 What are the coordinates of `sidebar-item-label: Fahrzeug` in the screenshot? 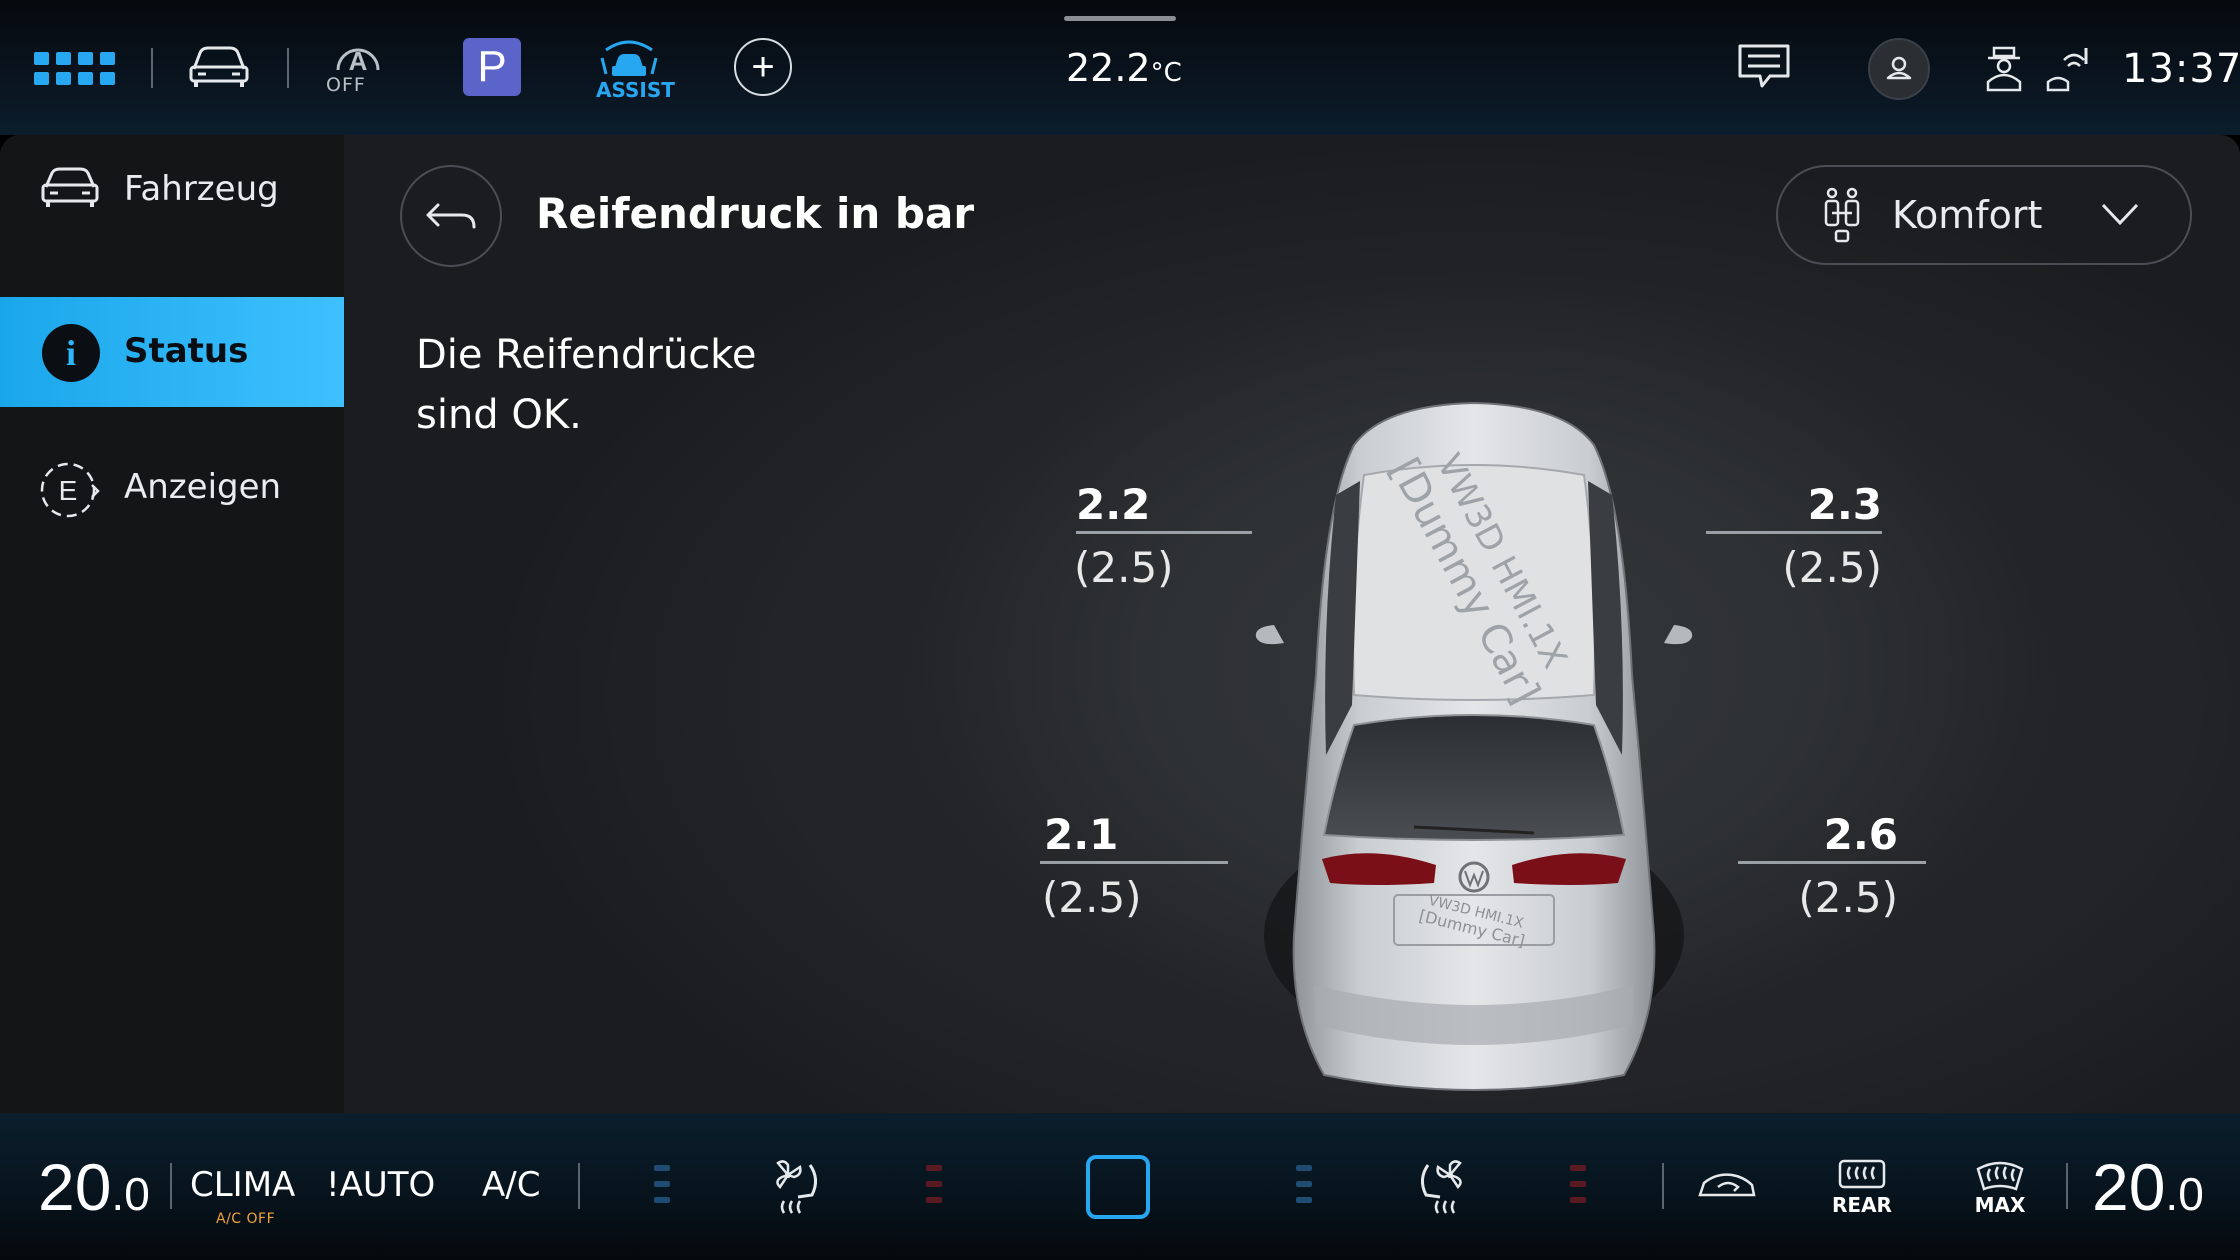 It's located at (201, 189).